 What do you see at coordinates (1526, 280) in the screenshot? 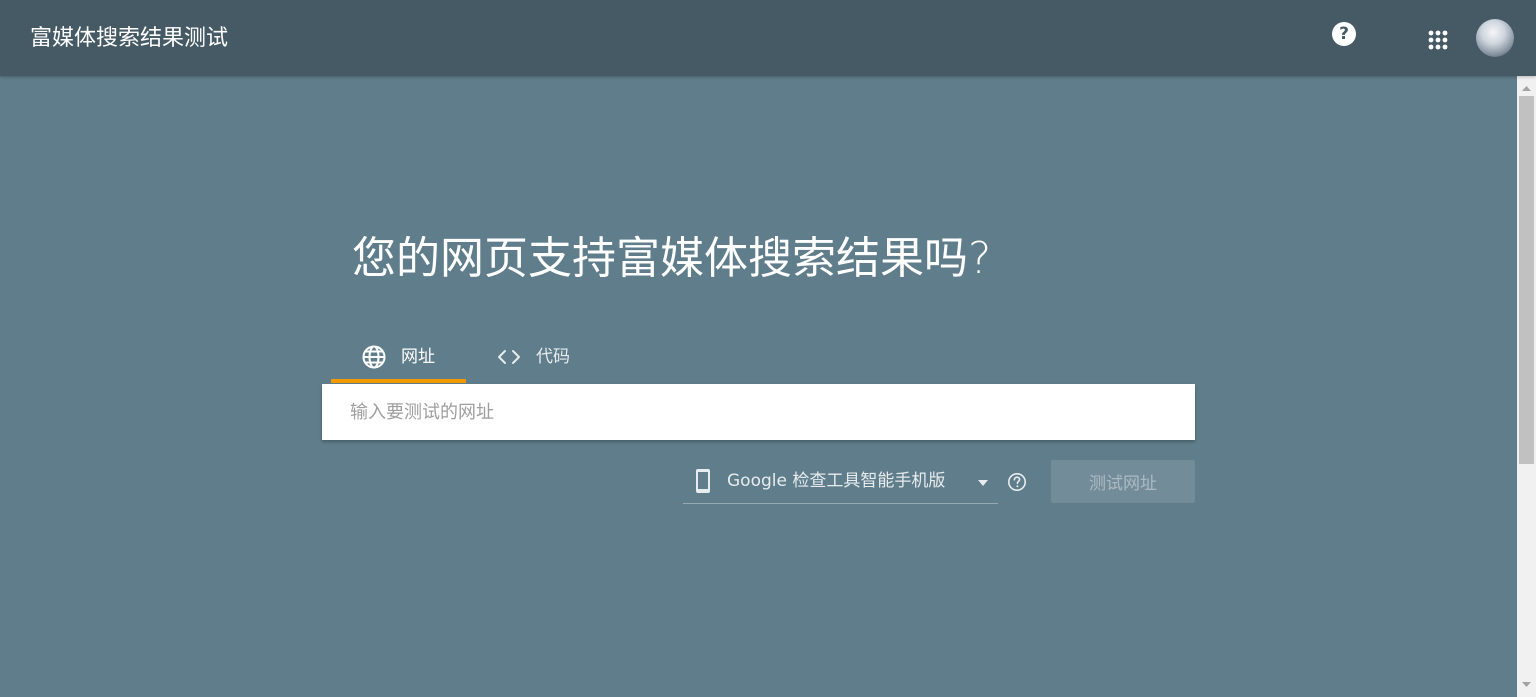
I see `scrollbar-thumb` at bounding box center [1526, 280].